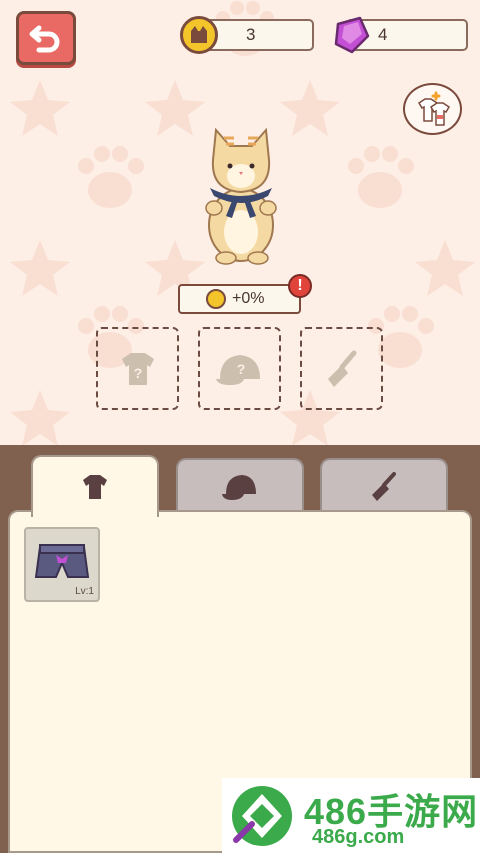  I want to click on shirt-slot: ?, so click(137, 368).